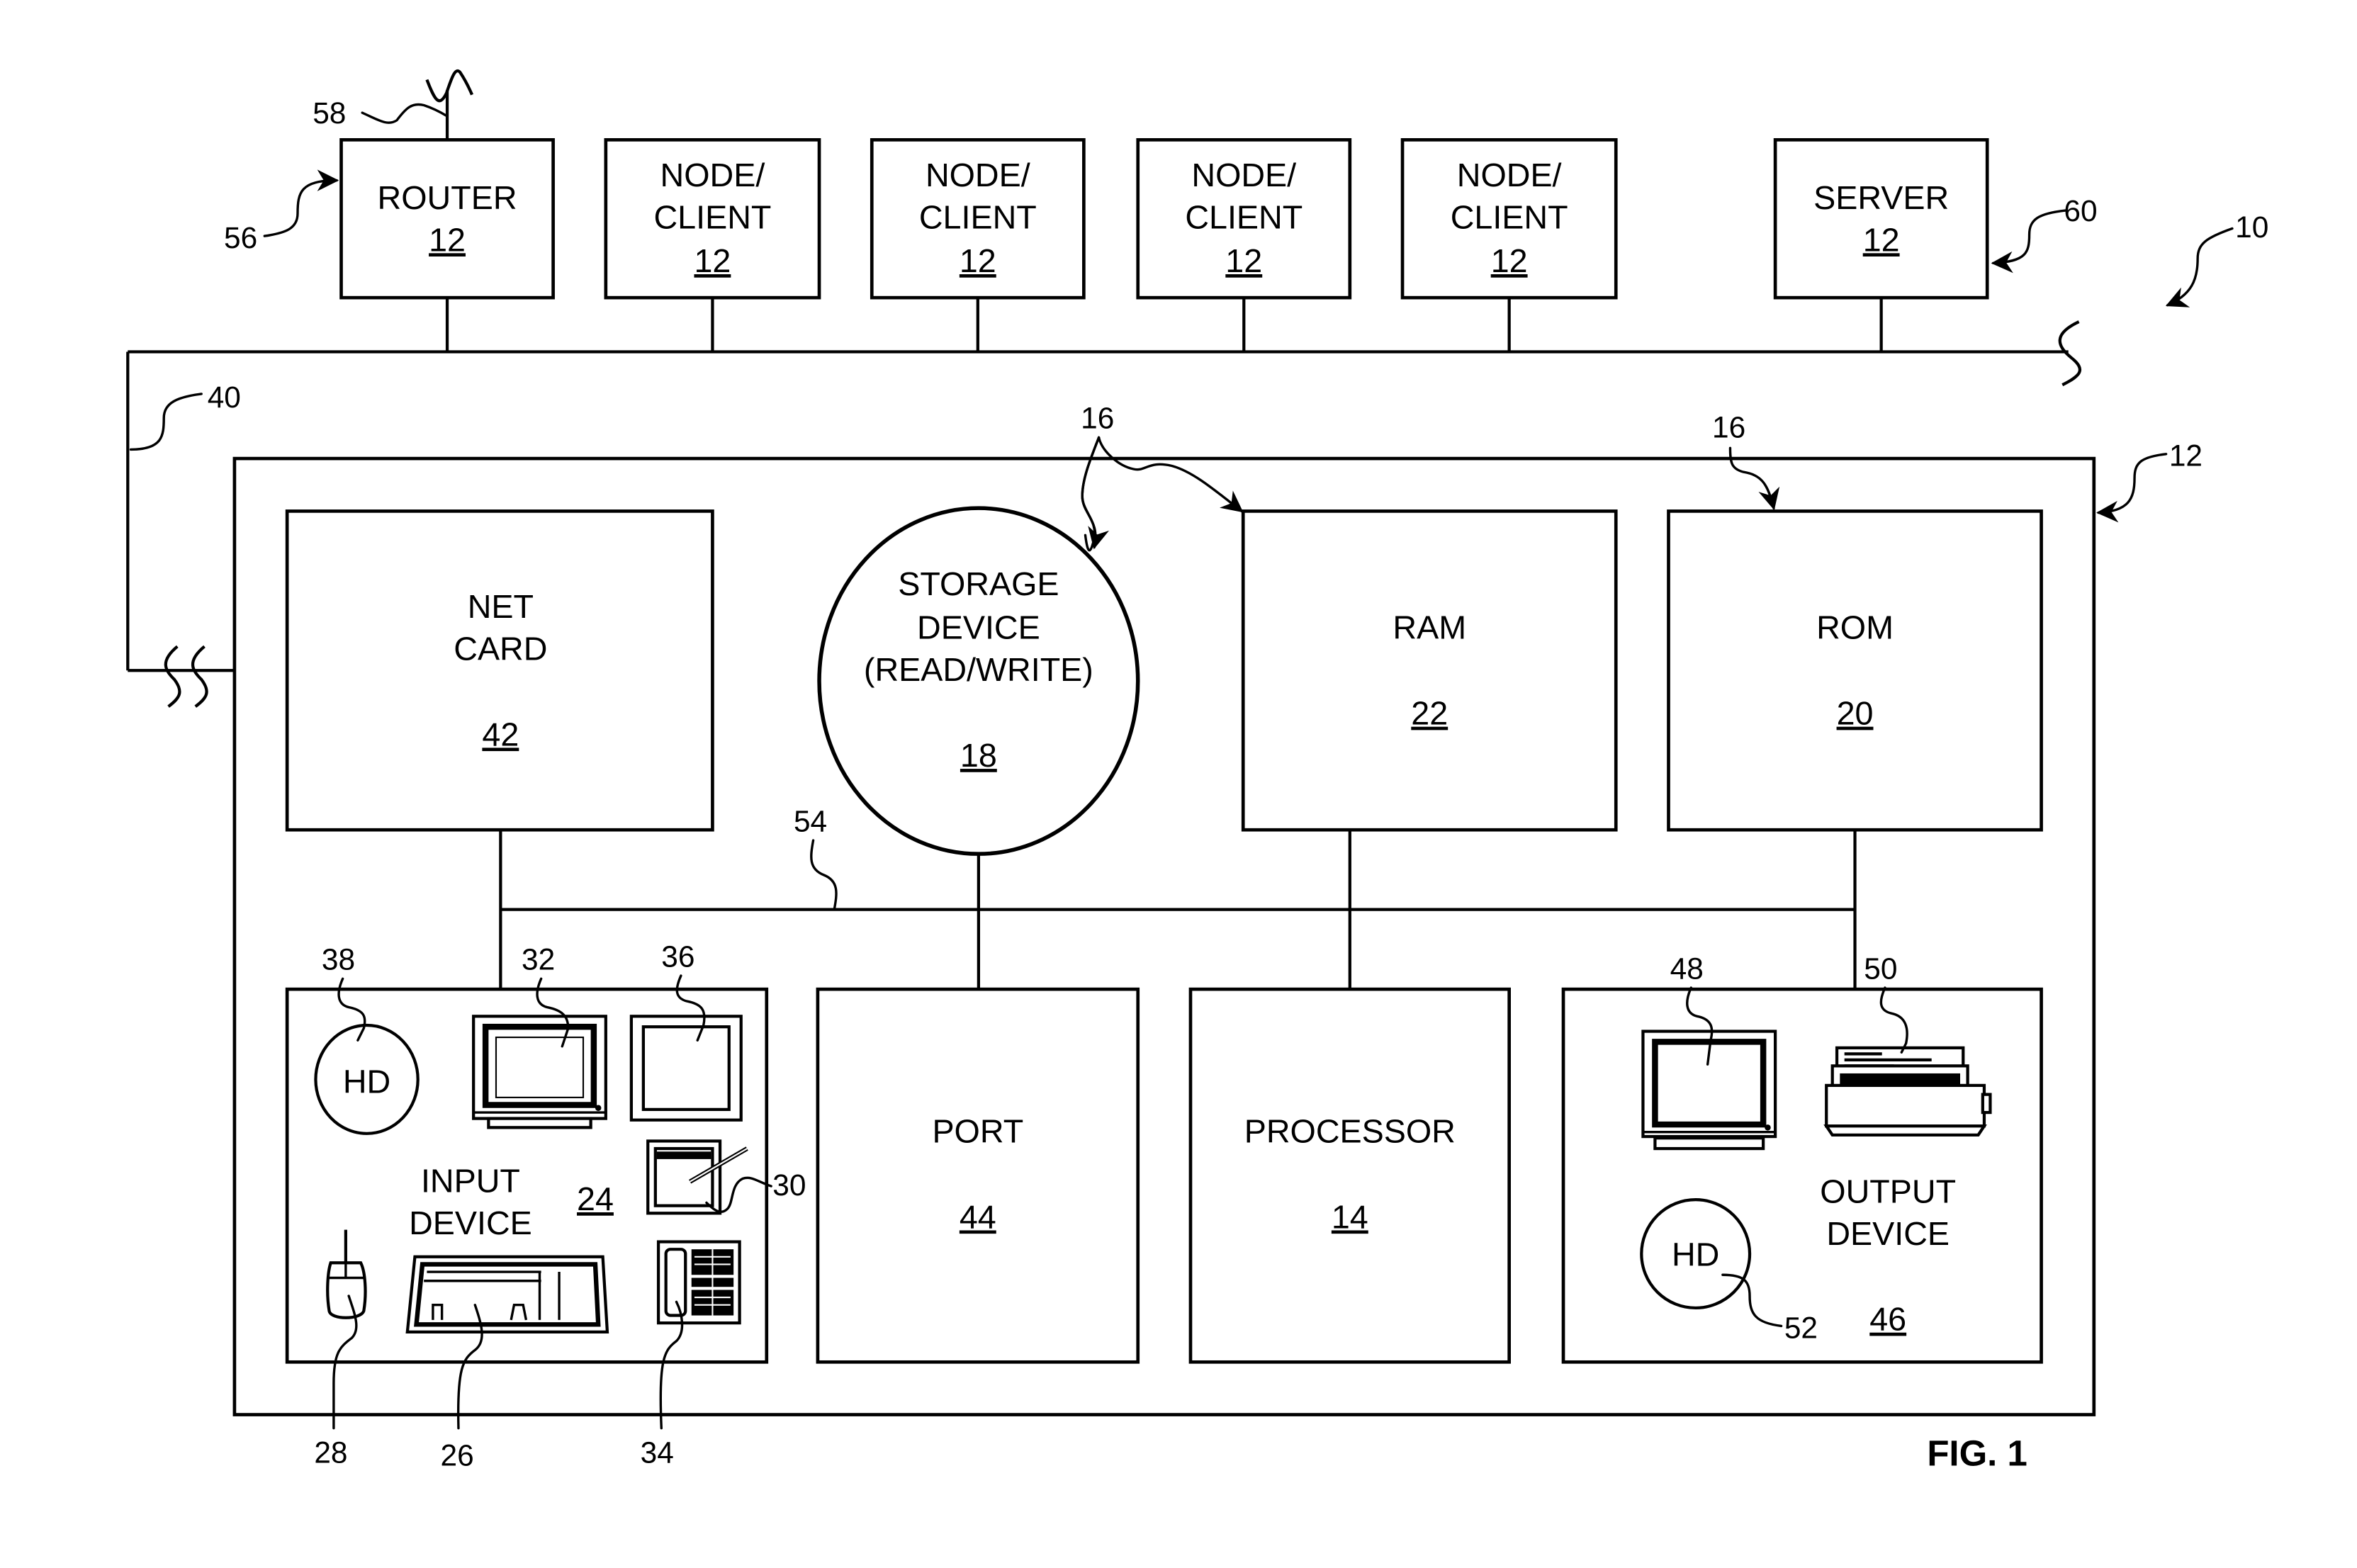  Describe the element at coordinates (539, 1072) in the screenshot. I see `monitor-icon` at that location.